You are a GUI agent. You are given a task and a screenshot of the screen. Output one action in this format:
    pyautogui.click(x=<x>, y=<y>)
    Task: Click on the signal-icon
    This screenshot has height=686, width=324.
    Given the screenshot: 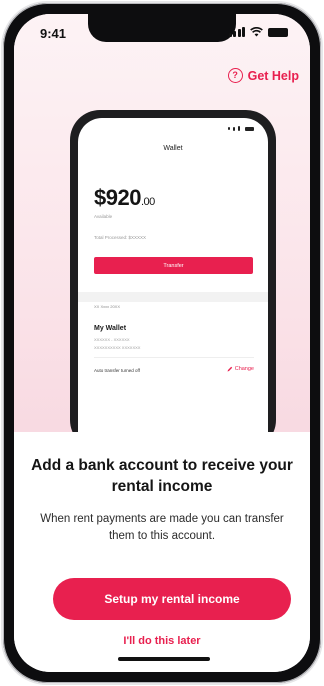 What is the action you would take?
    pyautogui.click(x=236, y=32)
    